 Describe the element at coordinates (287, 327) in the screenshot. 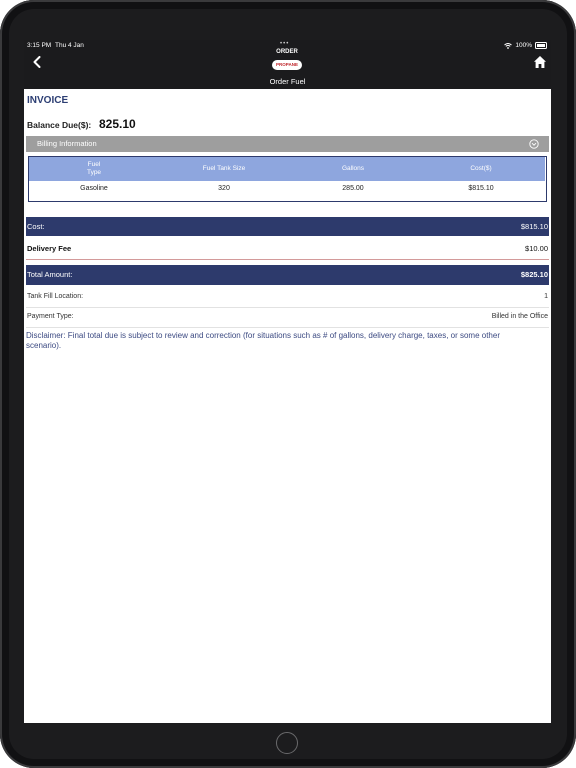

I see `divider` at that location.